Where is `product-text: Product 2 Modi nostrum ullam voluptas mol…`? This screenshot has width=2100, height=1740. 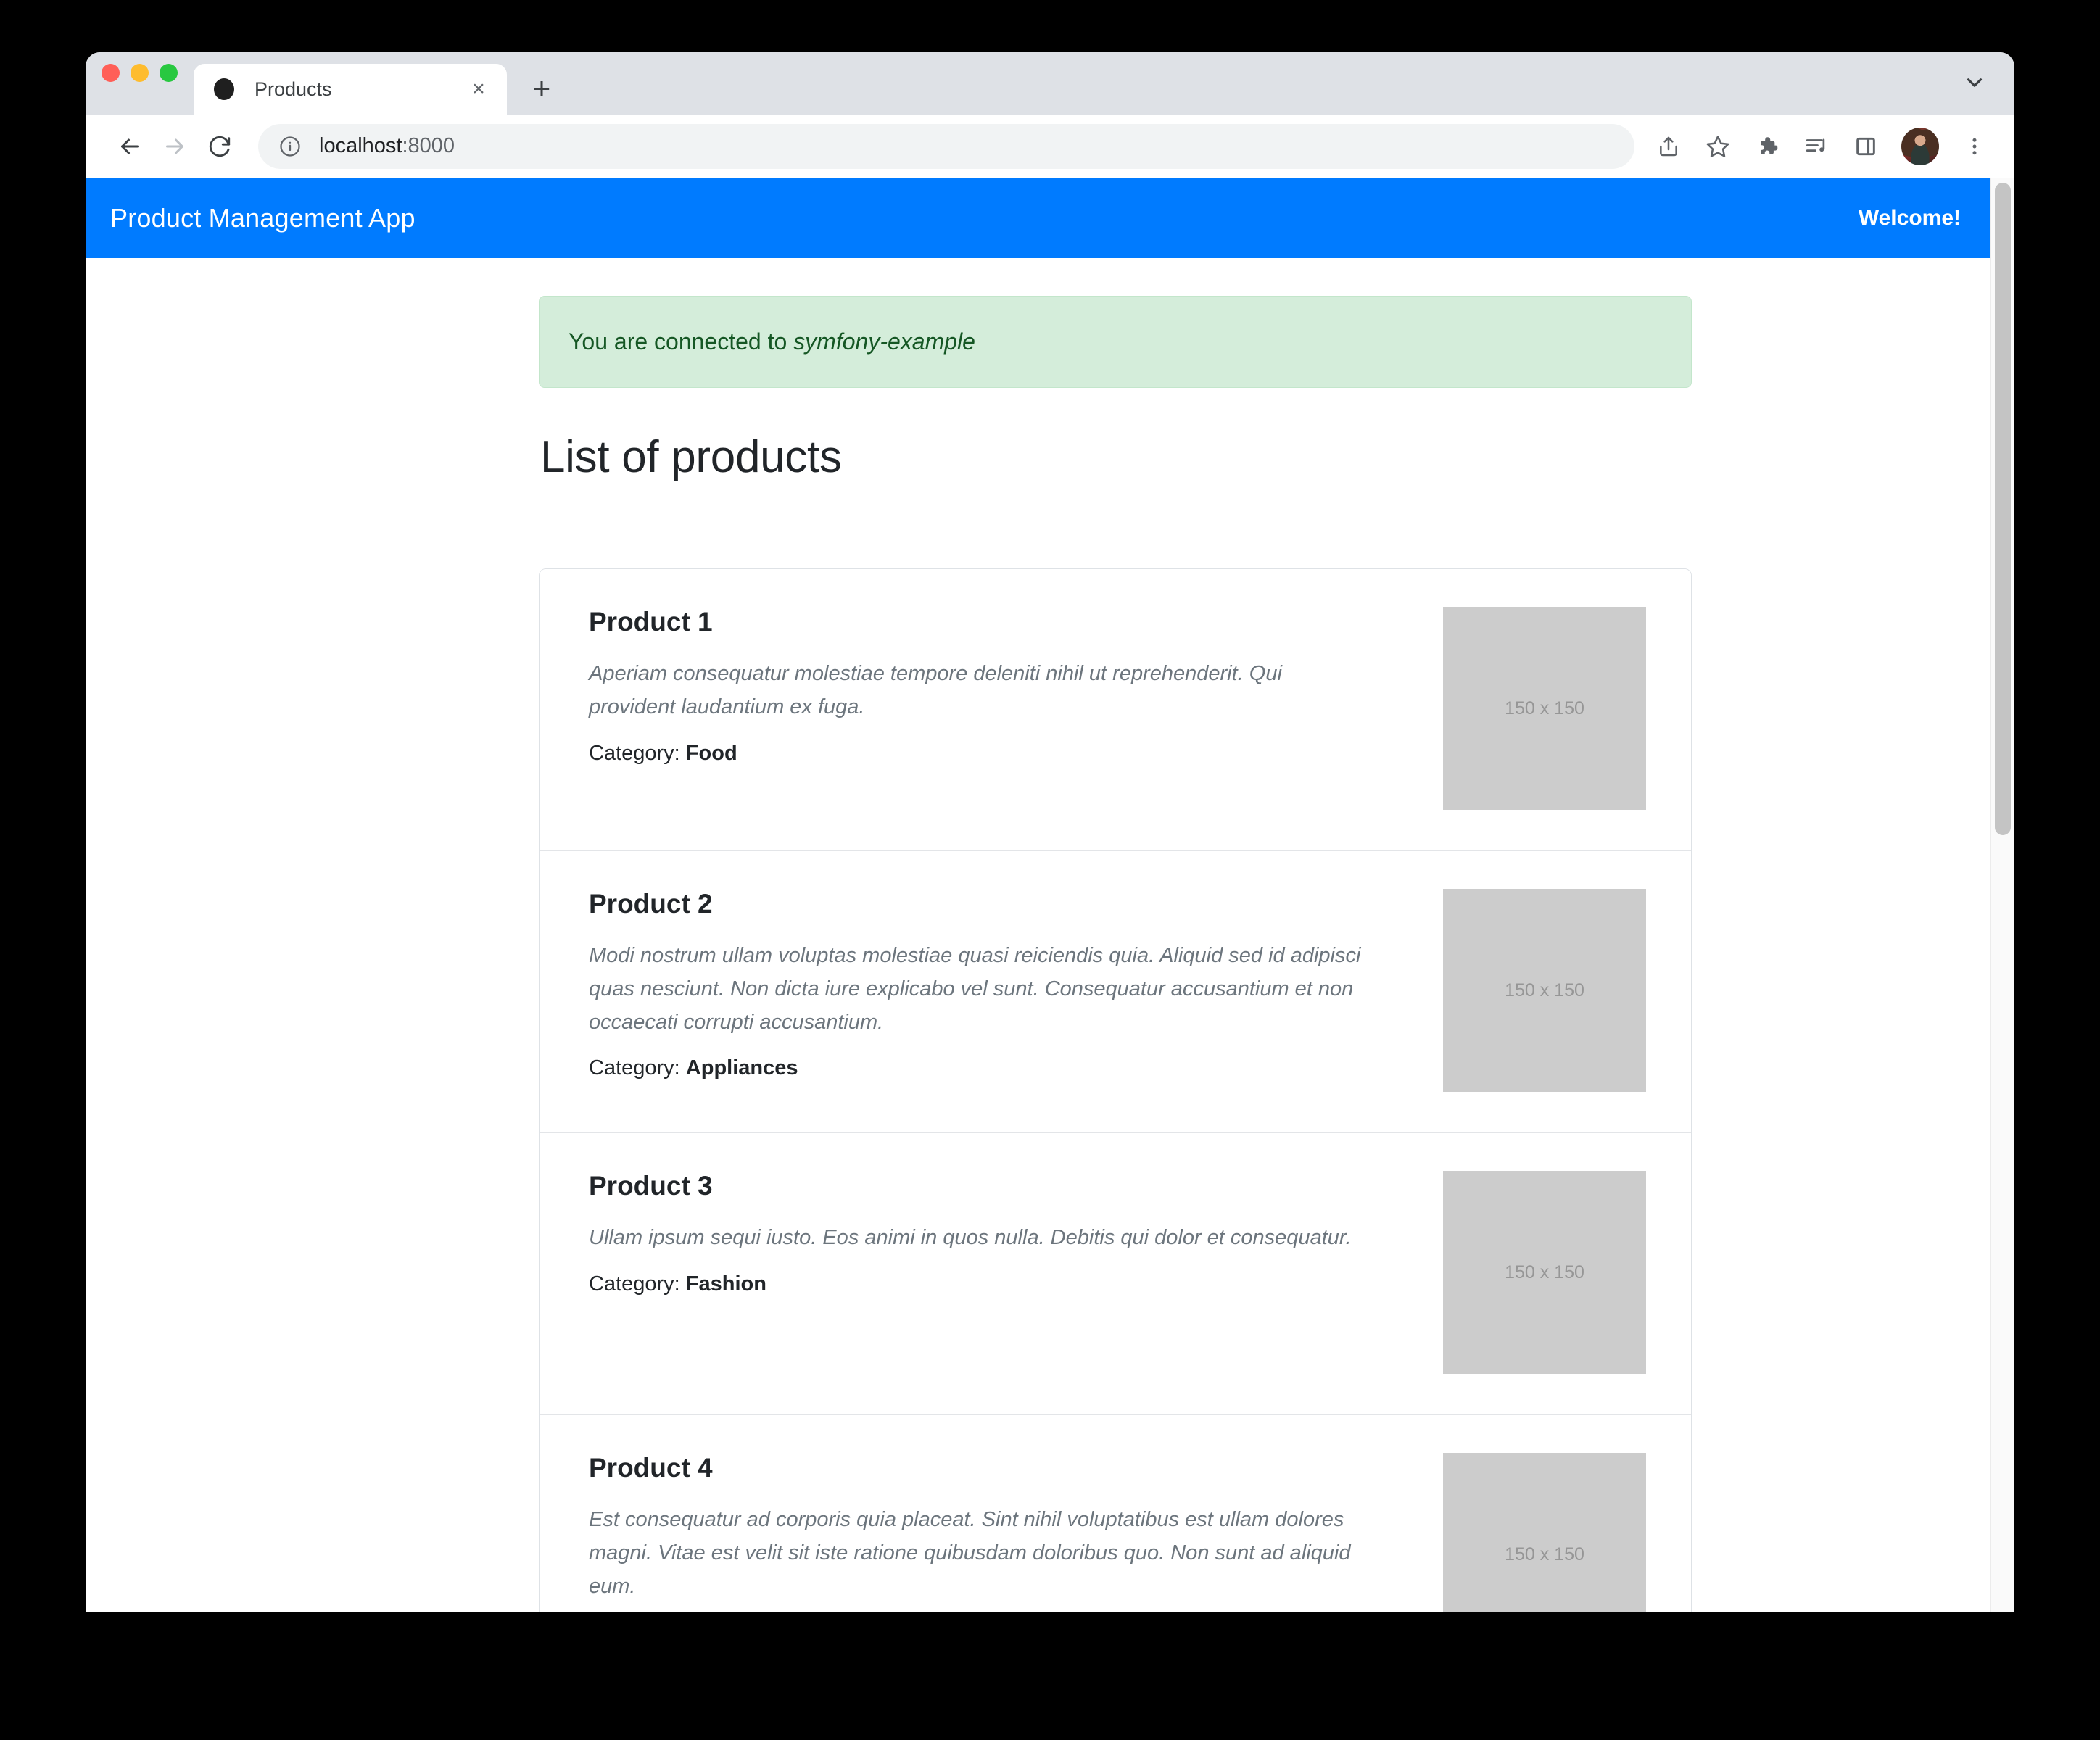 product-text: Product 2 Modi nostrum ullam voluptas mol… is located at coordinates (992, 984).